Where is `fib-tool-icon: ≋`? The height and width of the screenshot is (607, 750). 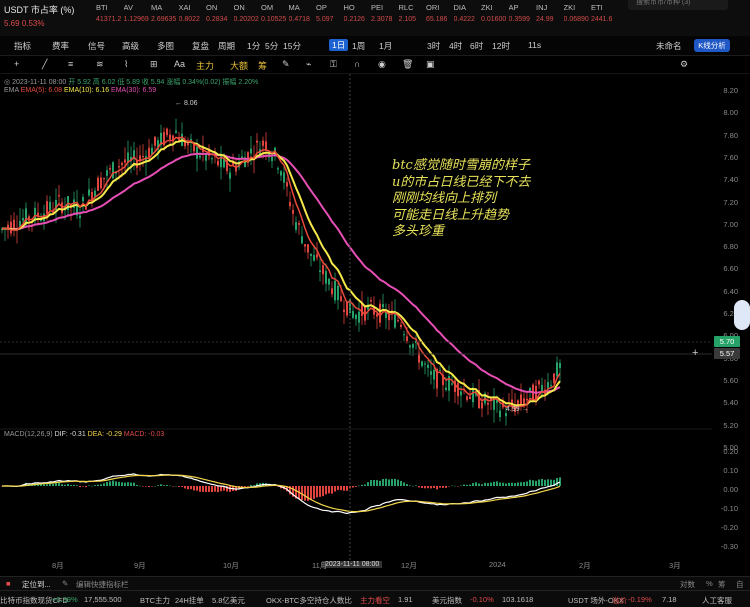 fib-tool-icon: ≋ is located at coordinates (100, 64).